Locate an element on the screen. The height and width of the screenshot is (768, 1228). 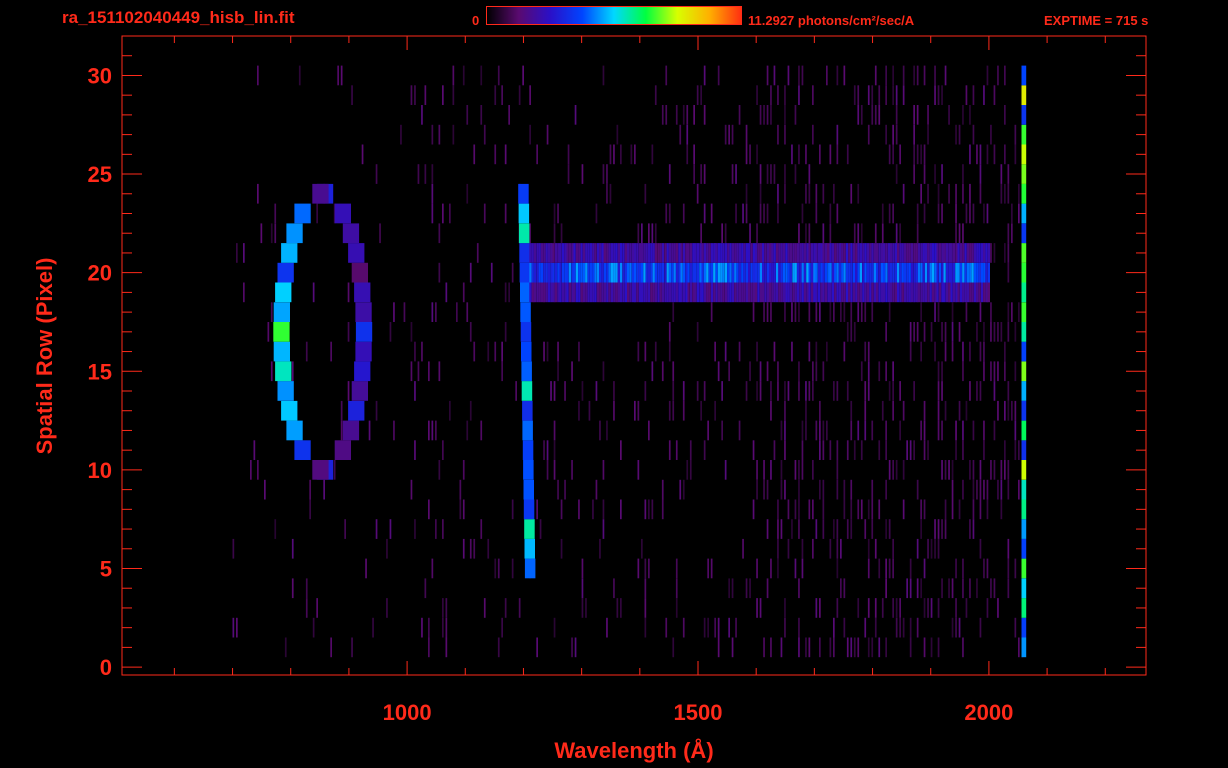
line-pixel is located at coordinates (528, 470).